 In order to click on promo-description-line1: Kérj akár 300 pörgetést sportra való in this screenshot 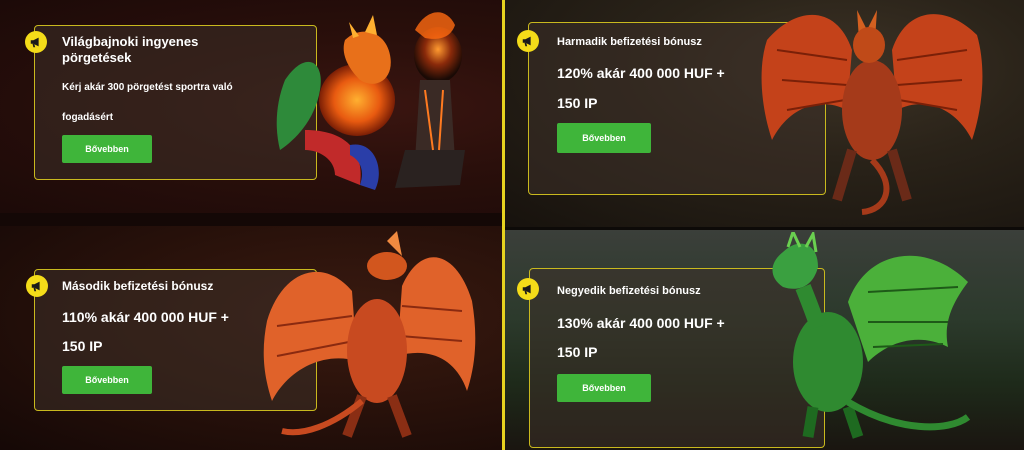, I will do `click(147, 87)`.